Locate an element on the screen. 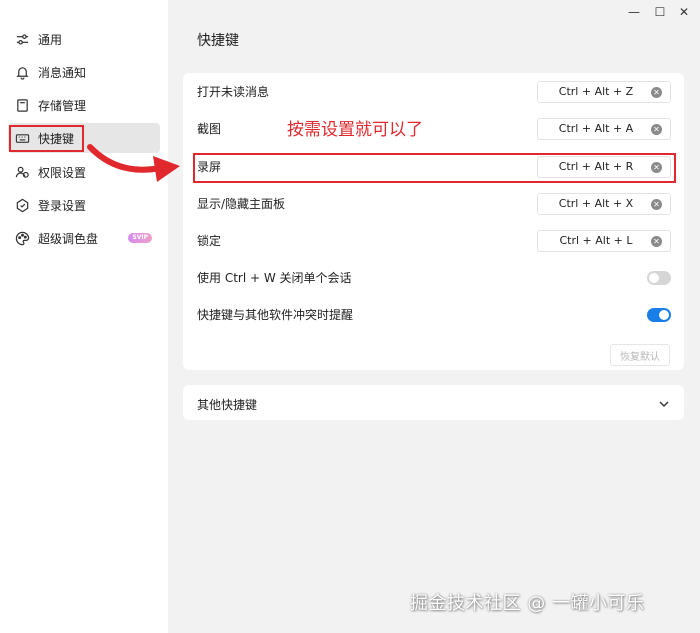  toggle-label: 使用 Ctrl + W 关闭单个会话 is located at coordinates (274, 278).